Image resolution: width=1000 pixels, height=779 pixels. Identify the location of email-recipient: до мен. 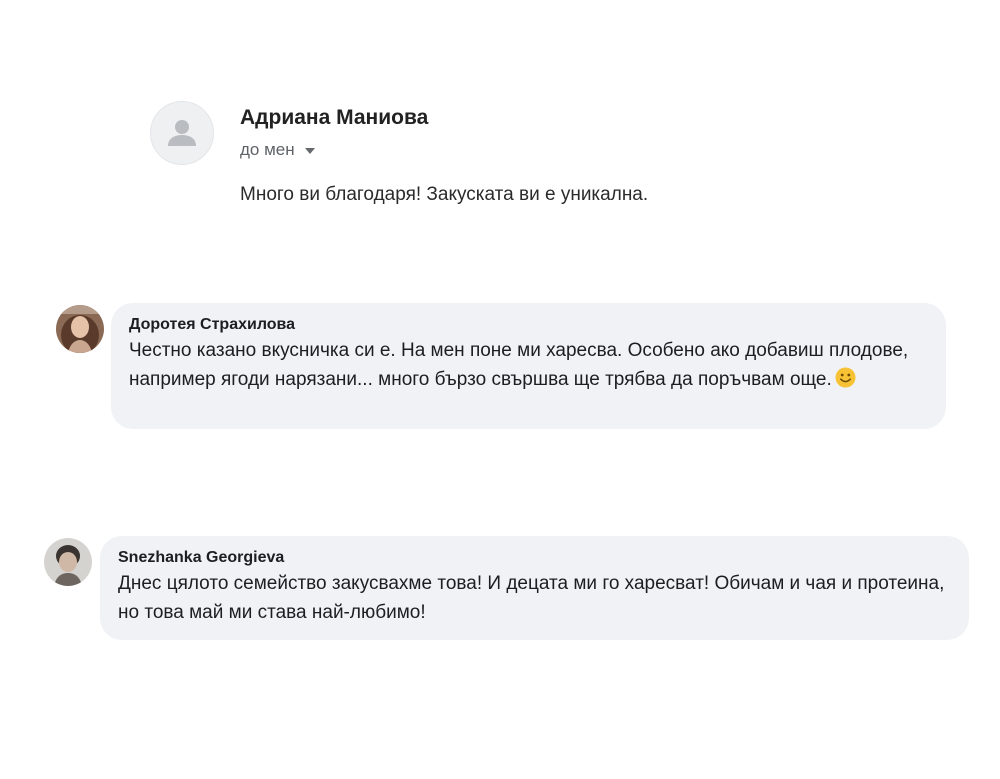
(277, 150).